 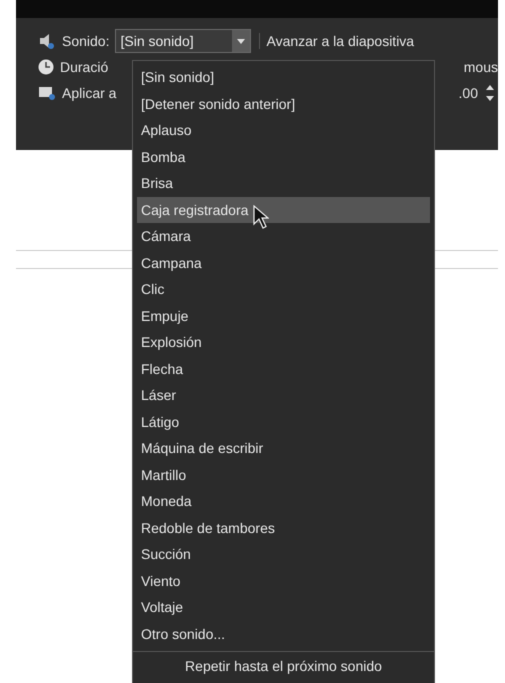 What do you see at coordinates (283, 369) in the screenshot?
I see `menu-item: Flecha` at bounding box center [283, 369].